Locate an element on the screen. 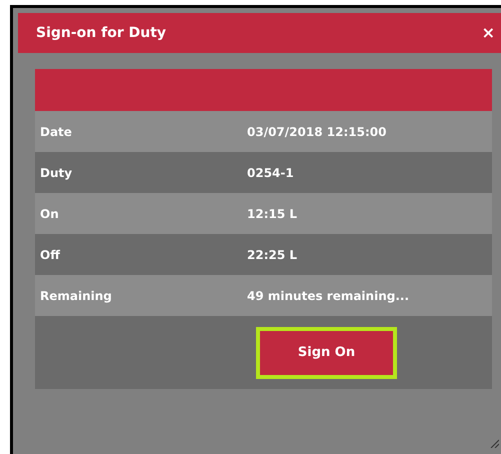 This screenshot has height=454, width=501. field-label: Off is located at coordinates (50, 255).